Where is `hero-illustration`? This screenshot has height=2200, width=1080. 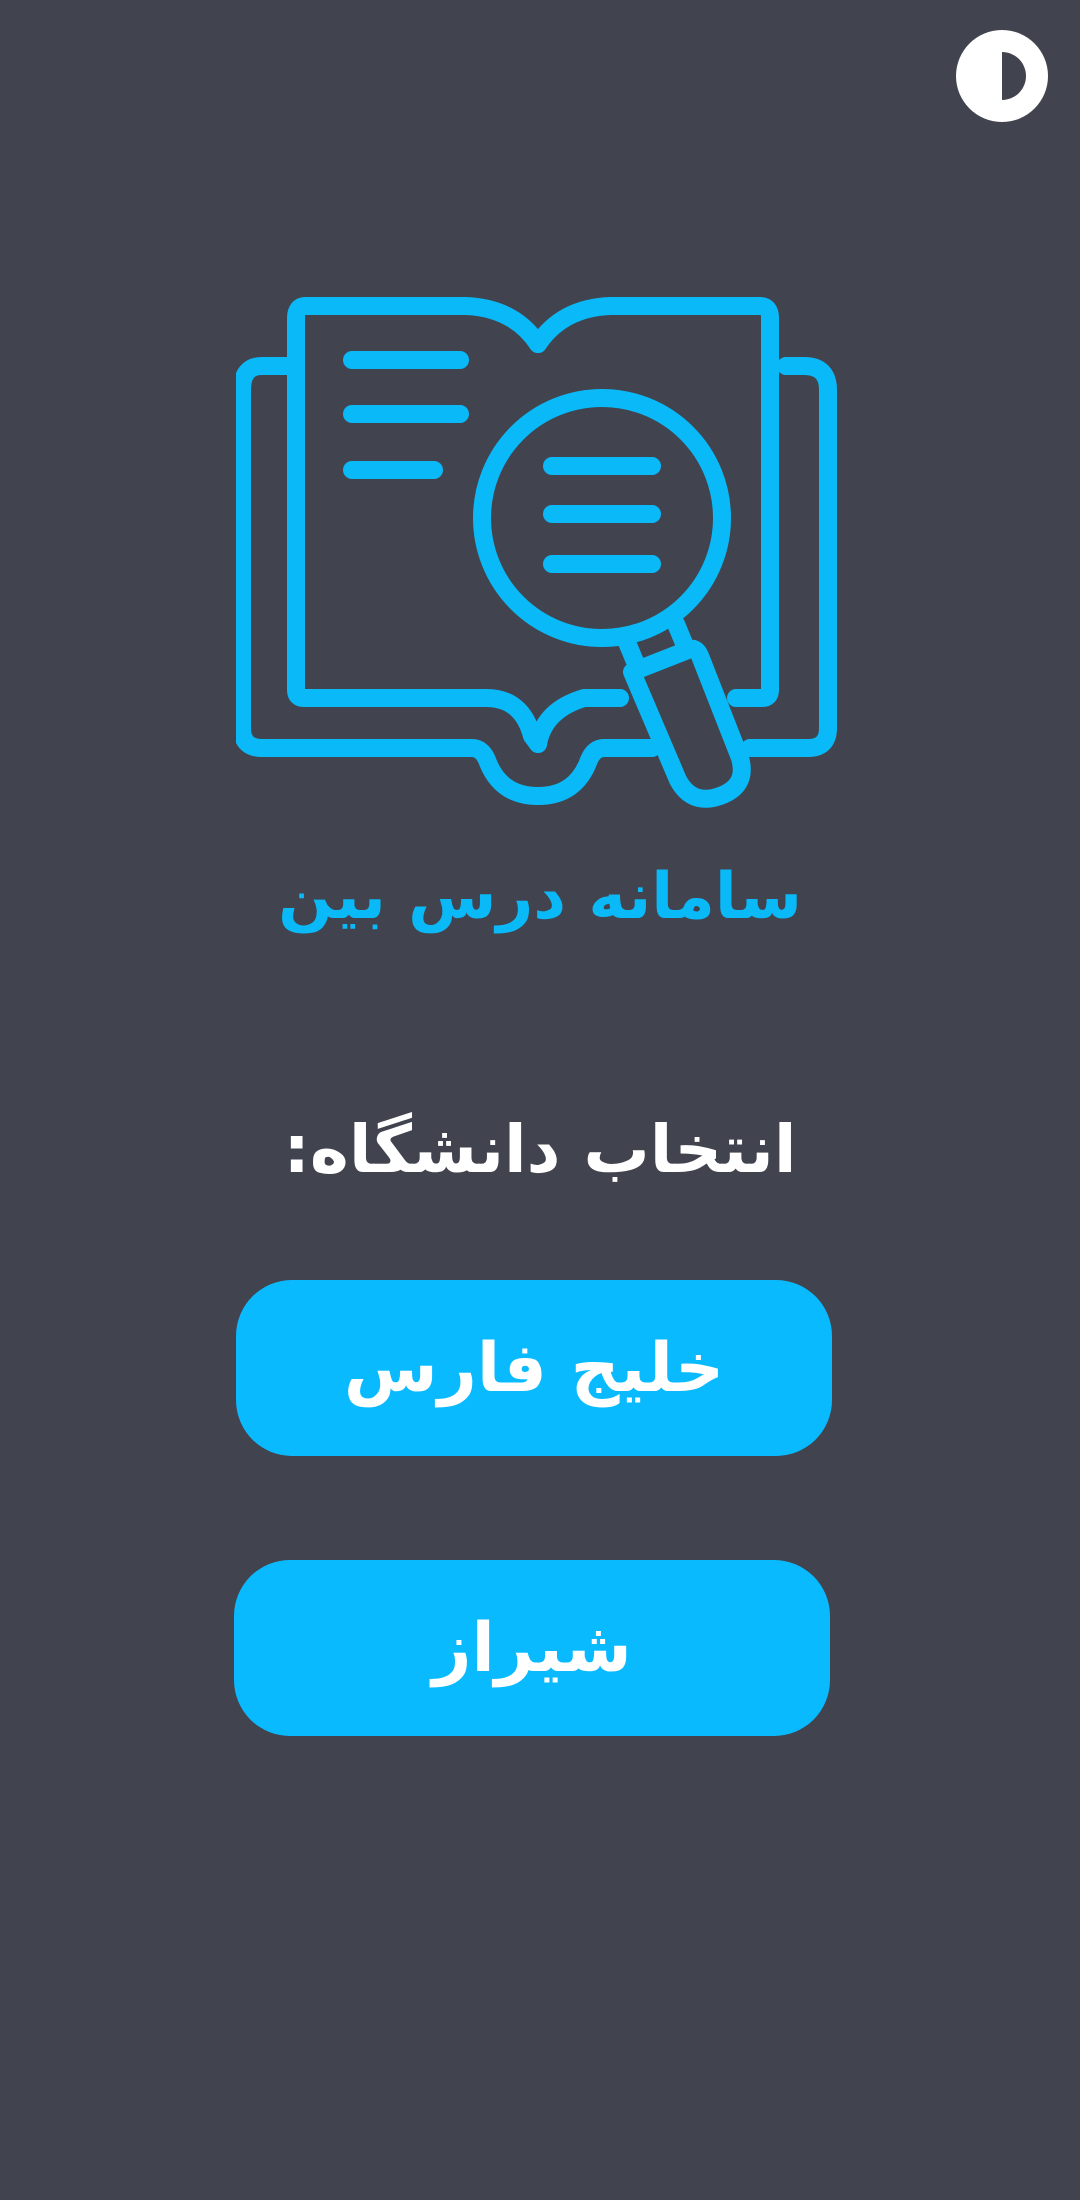 hero-illustration is located at coordinates (536, 562).